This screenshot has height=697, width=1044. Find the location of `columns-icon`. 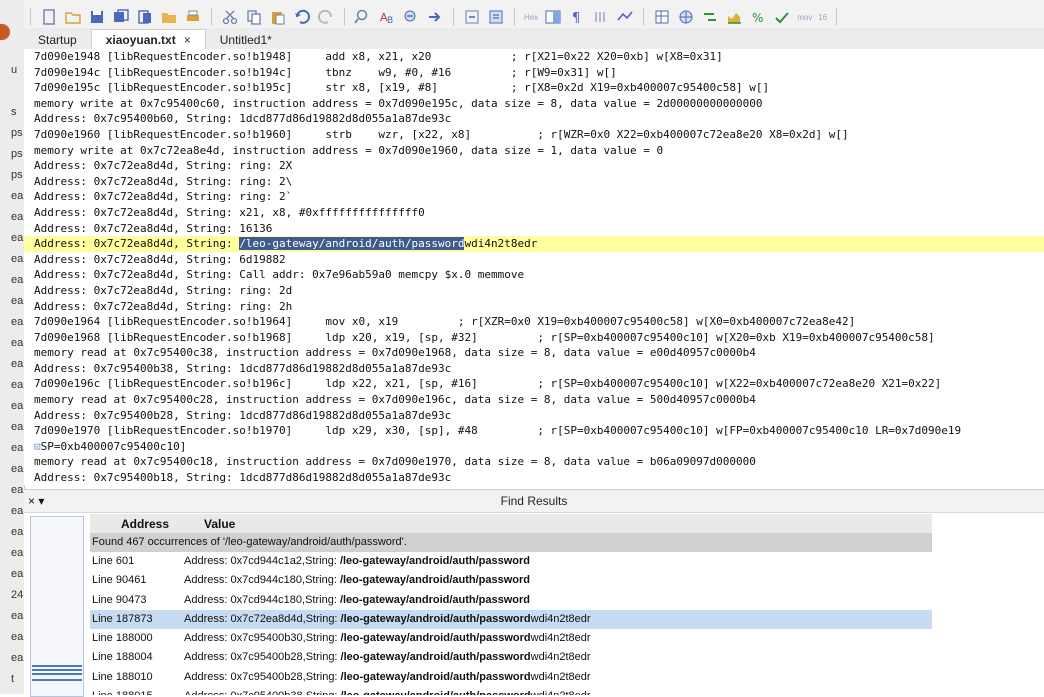

columns-icon is located at coordinates (601, 17).